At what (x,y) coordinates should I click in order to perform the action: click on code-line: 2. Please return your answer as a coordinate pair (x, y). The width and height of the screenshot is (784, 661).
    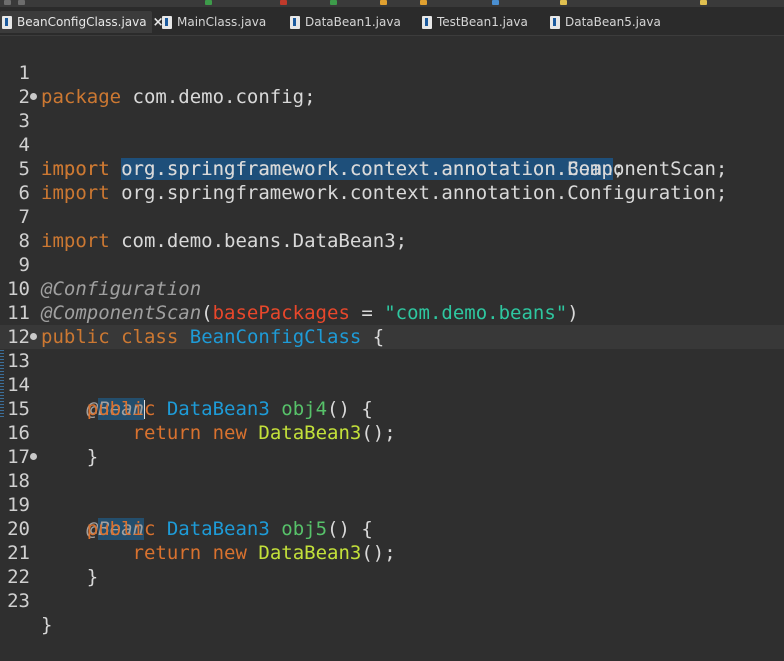
    Looking at the image, I should click on (392, 84).